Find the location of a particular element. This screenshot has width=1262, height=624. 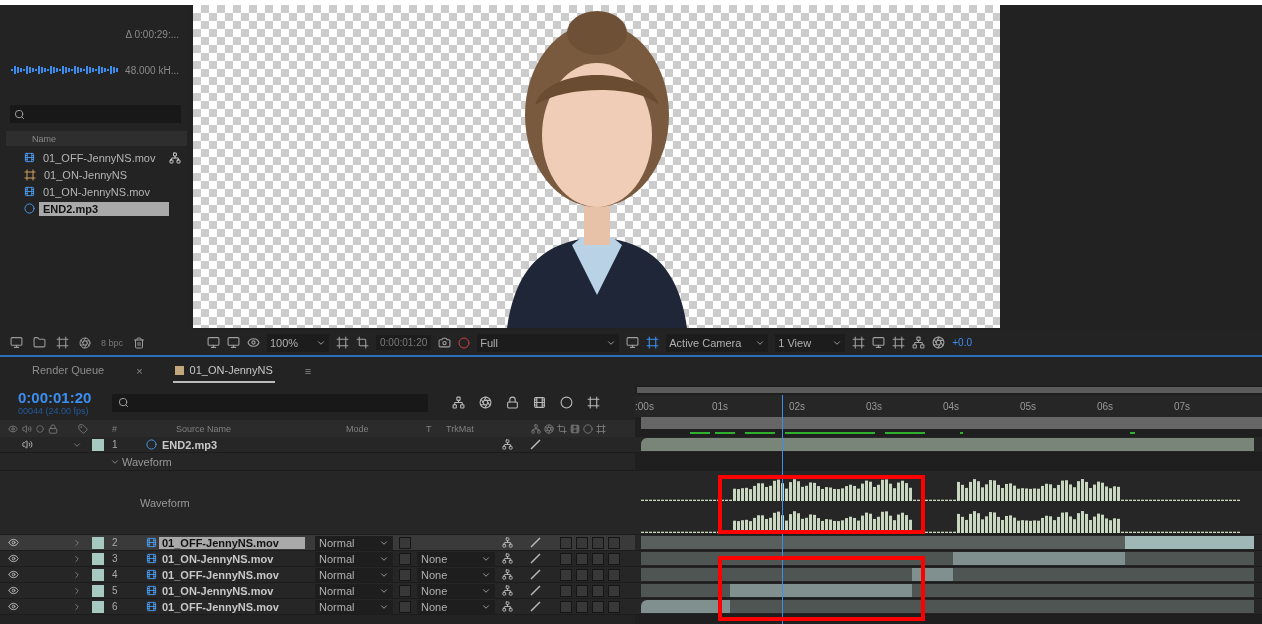

panel-tab: Render Queue is located at coordinates (68, 371).